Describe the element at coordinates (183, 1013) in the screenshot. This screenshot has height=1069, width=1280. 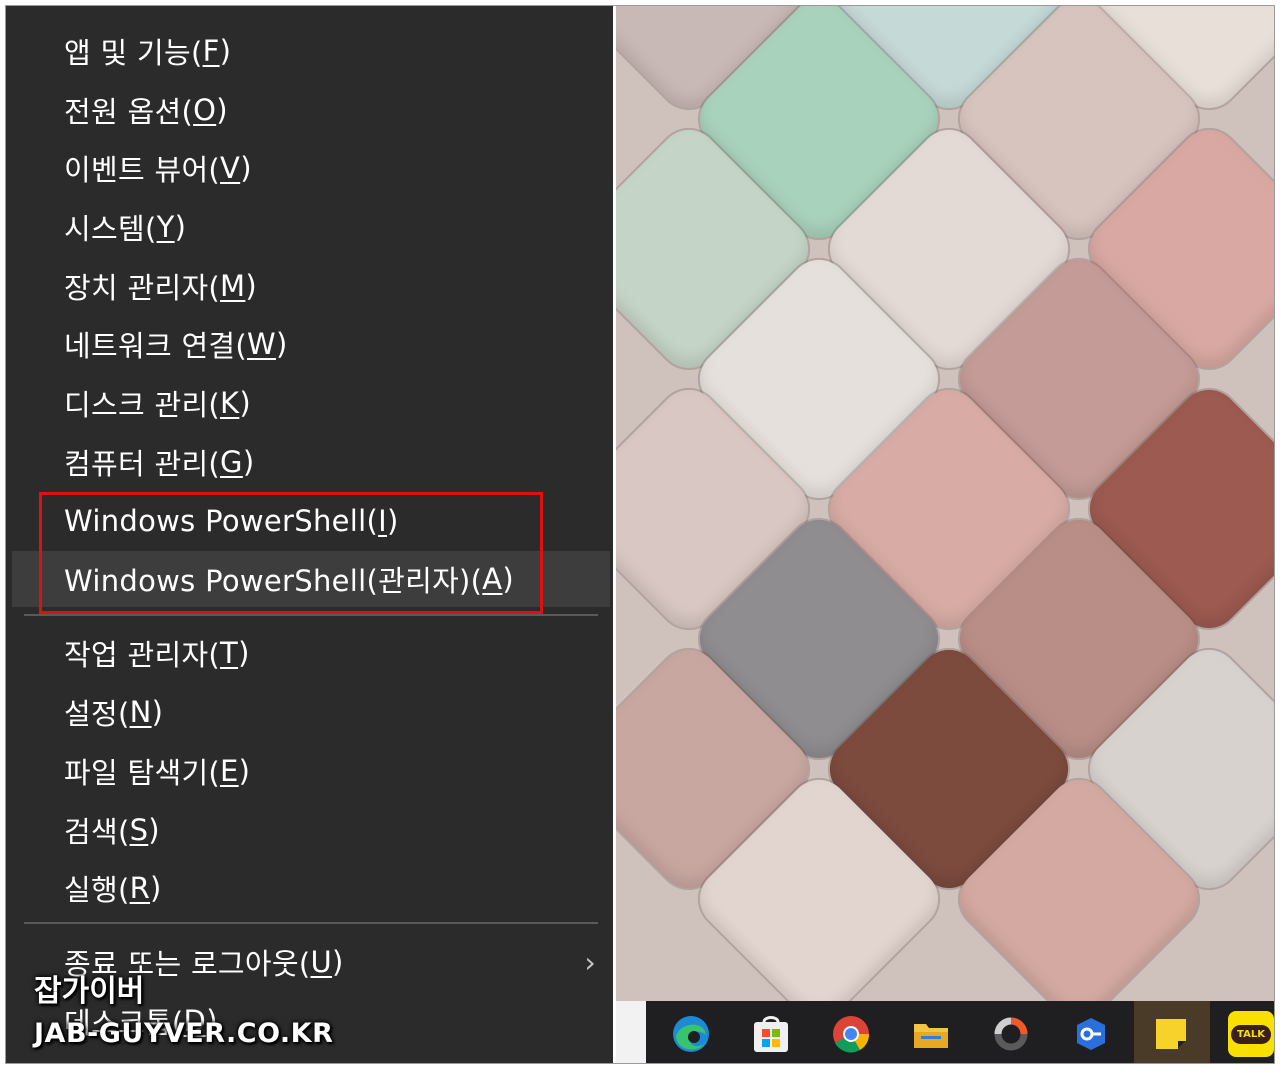
I see `watermark: 잡가이버 JAB-GUYVER.CO.KR` at that location.